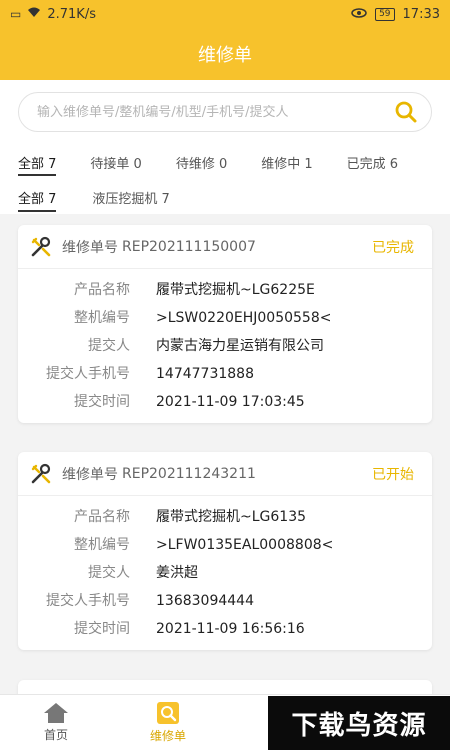 This screenshot has width=450, height=750. What do you see at coordinates (115, 162) in the screenshot?
I see `tab-pending-accept: 待接单 0` at bounding box center [115, 162].